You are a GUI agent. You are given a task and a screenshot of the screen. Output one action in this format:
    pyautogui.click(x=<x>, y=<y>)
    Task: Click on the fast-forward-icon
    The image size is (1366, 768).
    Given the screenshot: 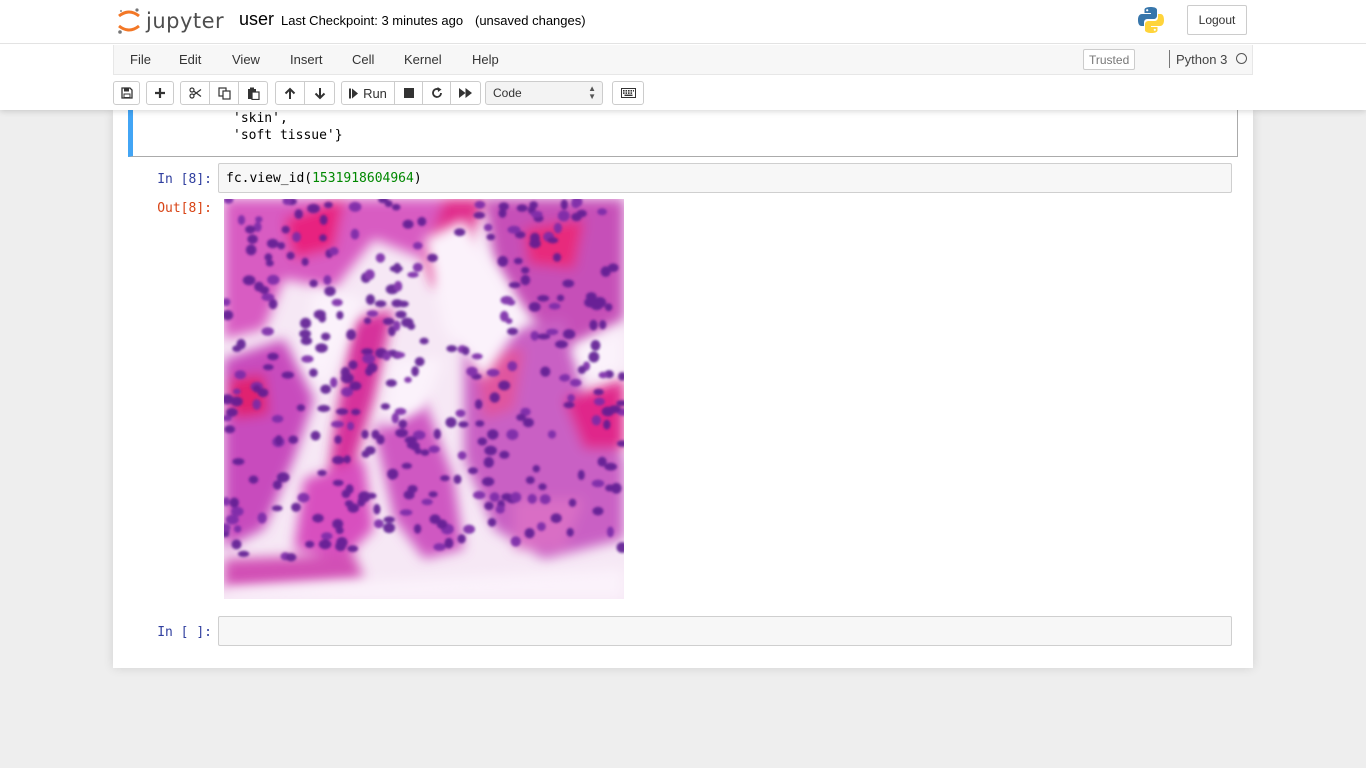 What is the action you would take?
    pyautogui.click(x=465, y=93)
    